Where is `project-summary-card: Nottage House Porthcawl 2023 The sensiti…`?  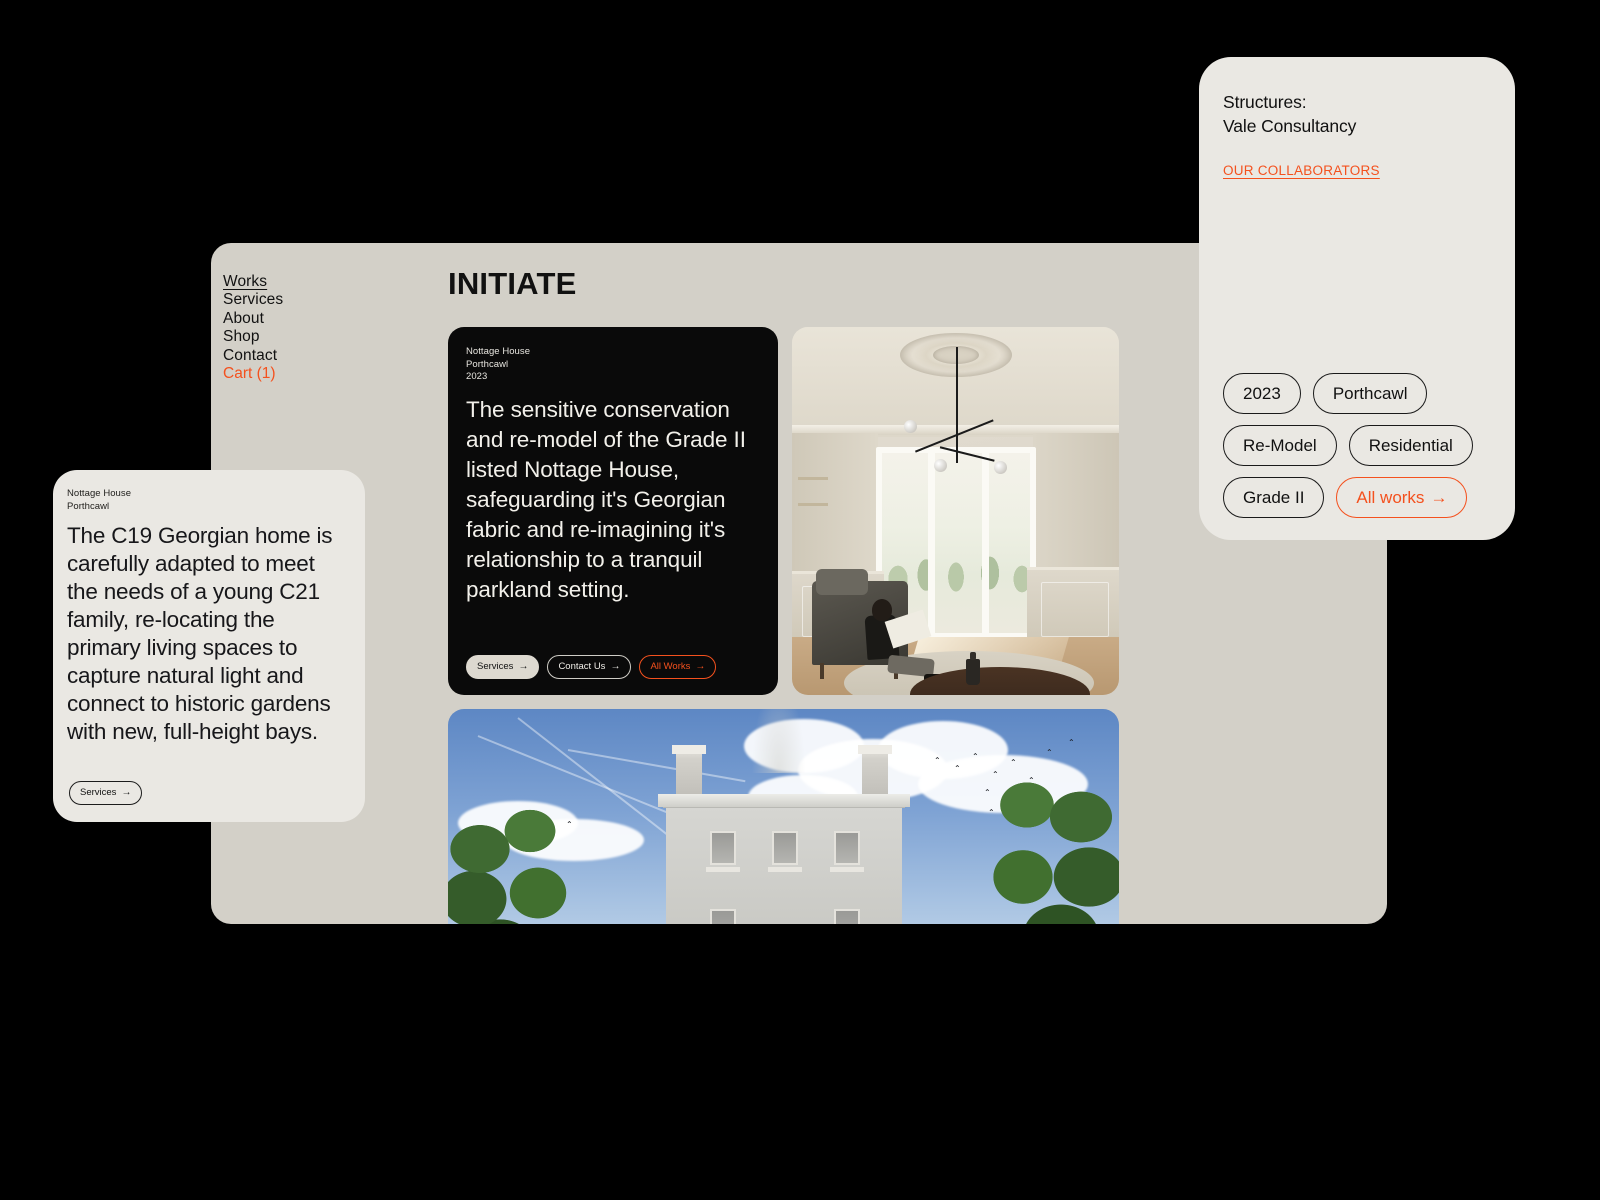 project-summary-card: Nottage House Porthcawl 2023 The sensiti… is located at coordinates (613, 511).